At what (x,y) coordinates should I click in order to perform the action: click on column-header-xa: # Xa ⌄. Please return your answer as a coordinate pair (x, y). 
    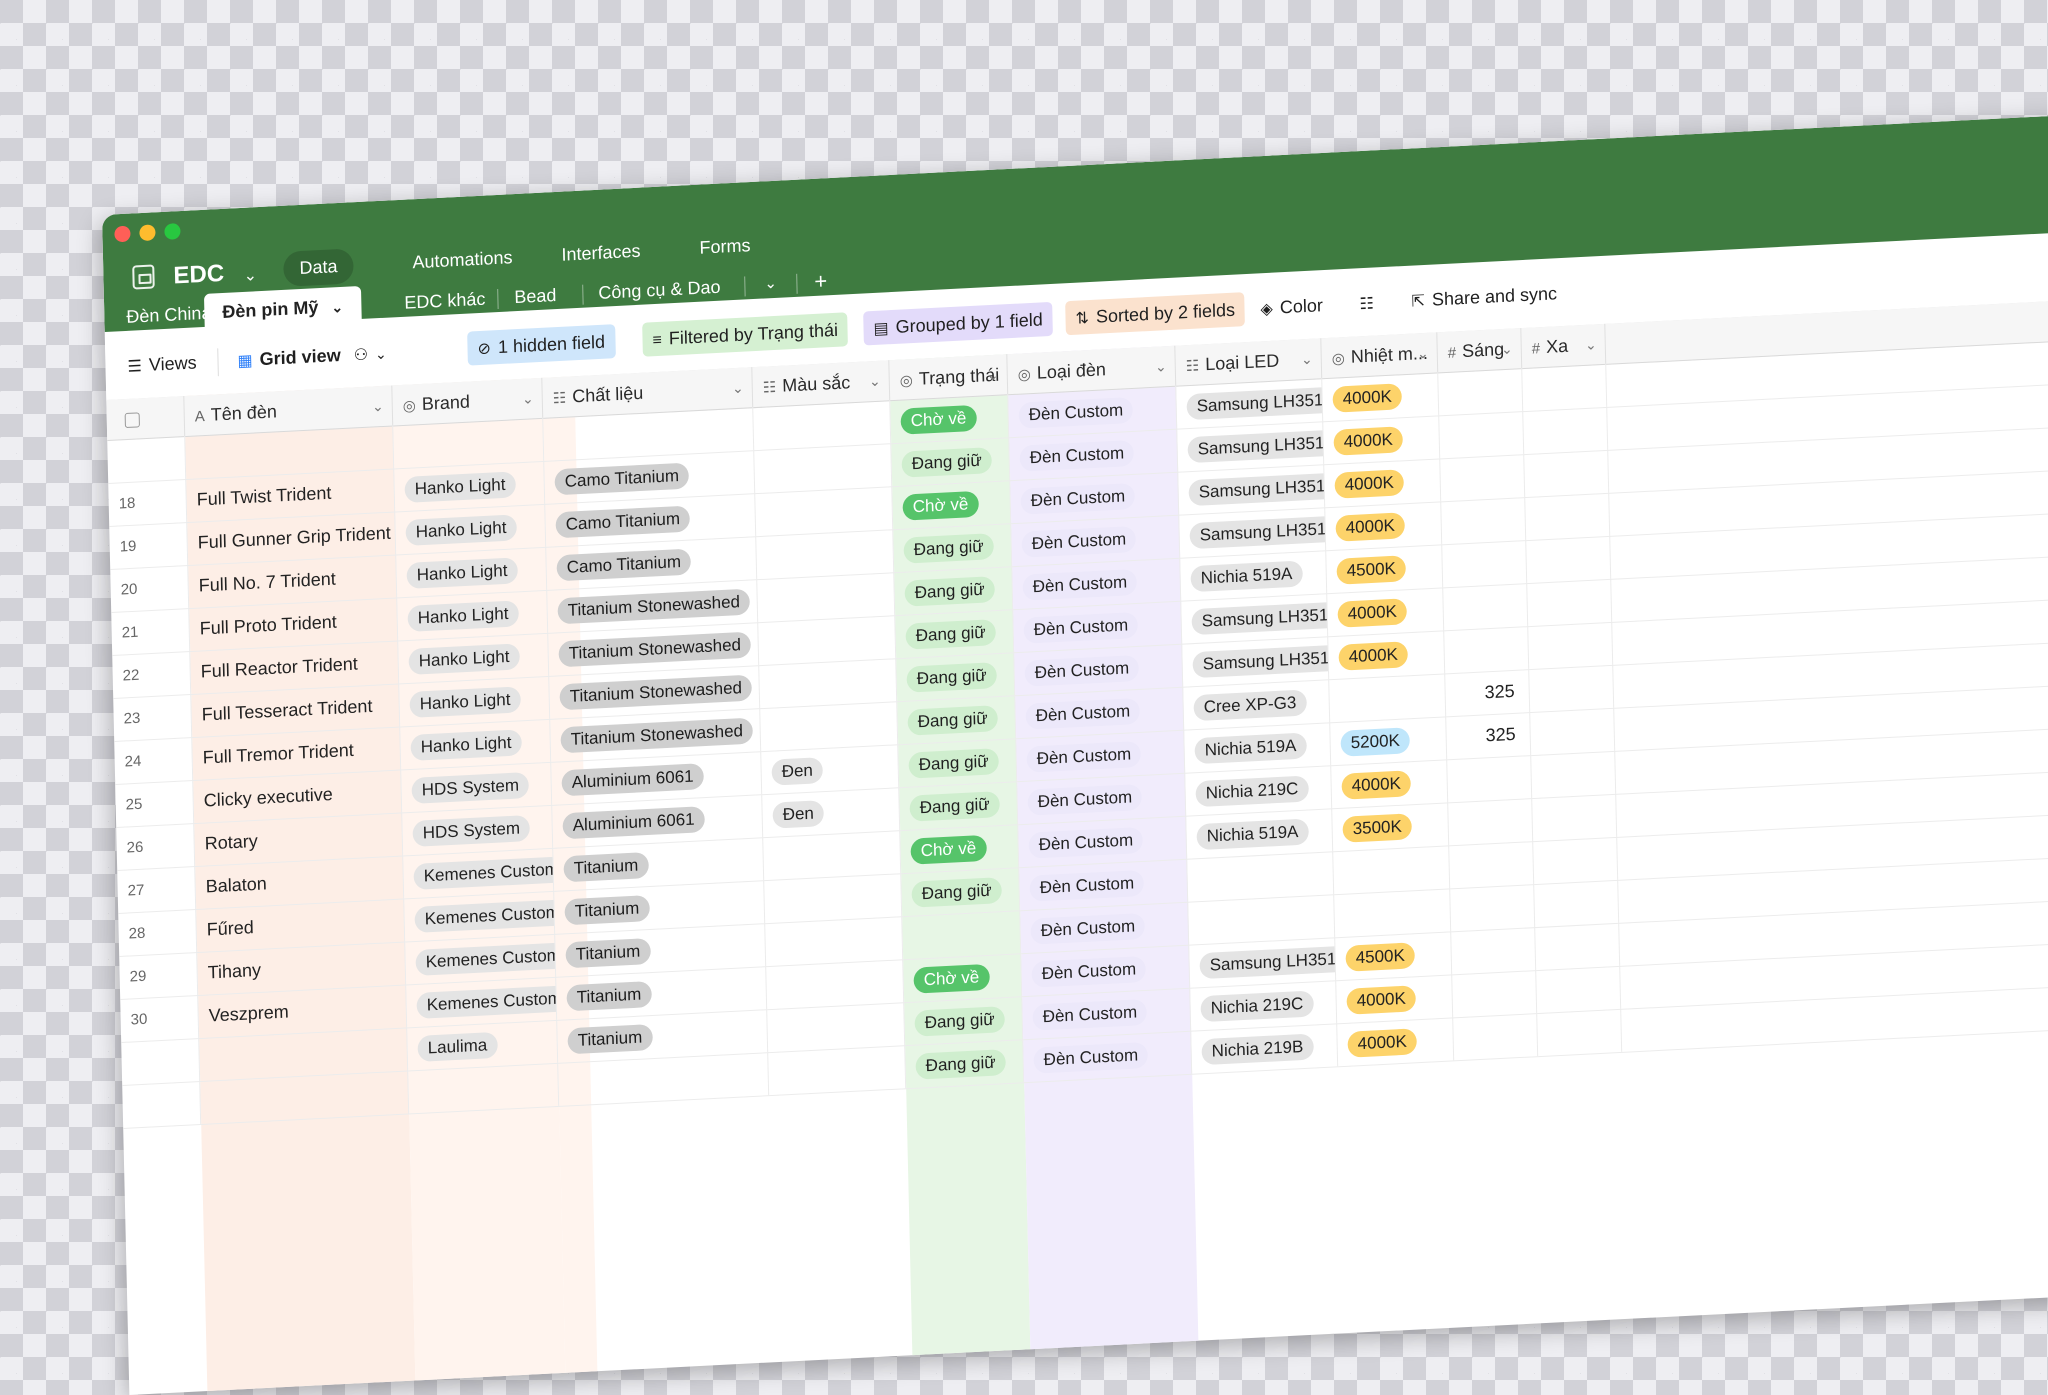
    Looking at the image, I should click on (1564, 346).